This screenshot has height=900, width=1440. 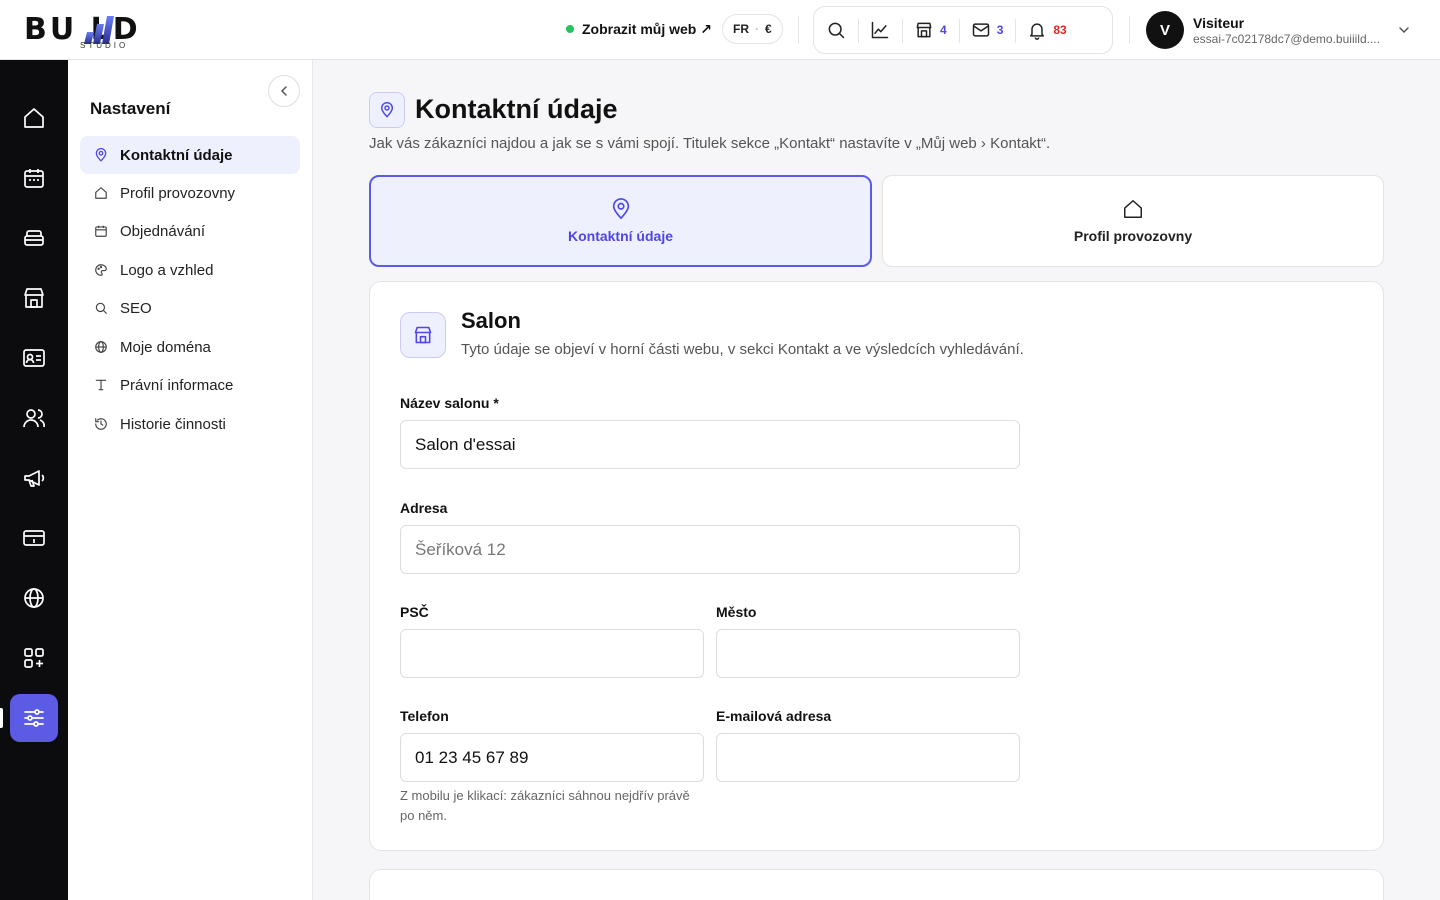 I want to click on rail-clients, so click(x=34, y=418).